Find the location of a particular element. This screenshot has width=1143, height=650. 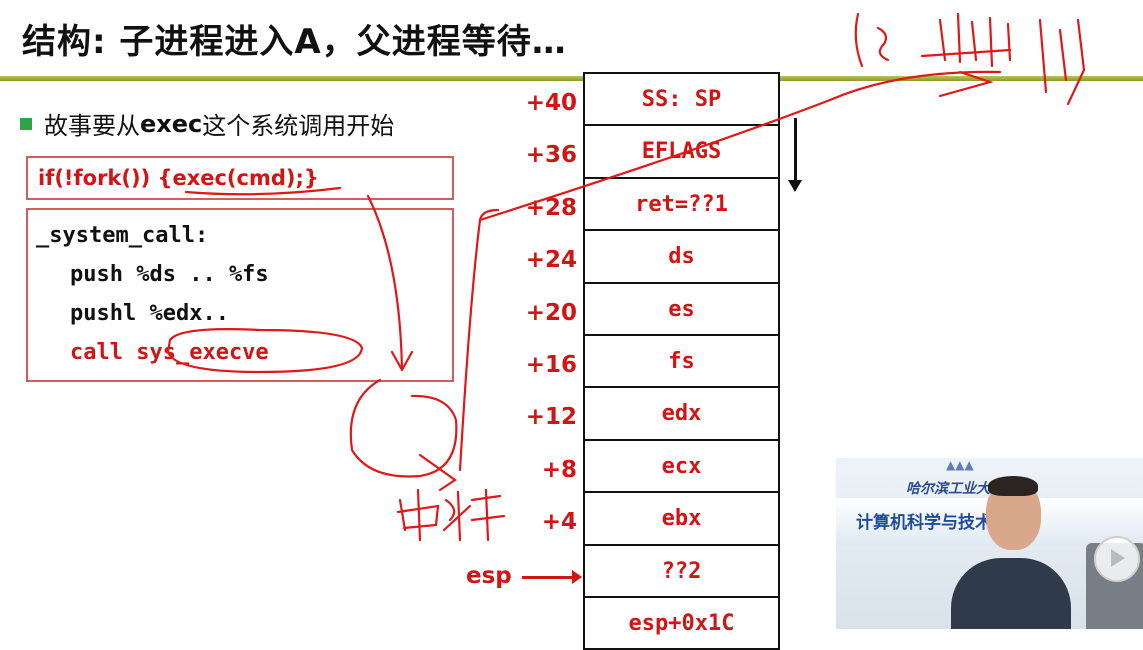

offset-label: +8 is located at coordinates (559, 469).